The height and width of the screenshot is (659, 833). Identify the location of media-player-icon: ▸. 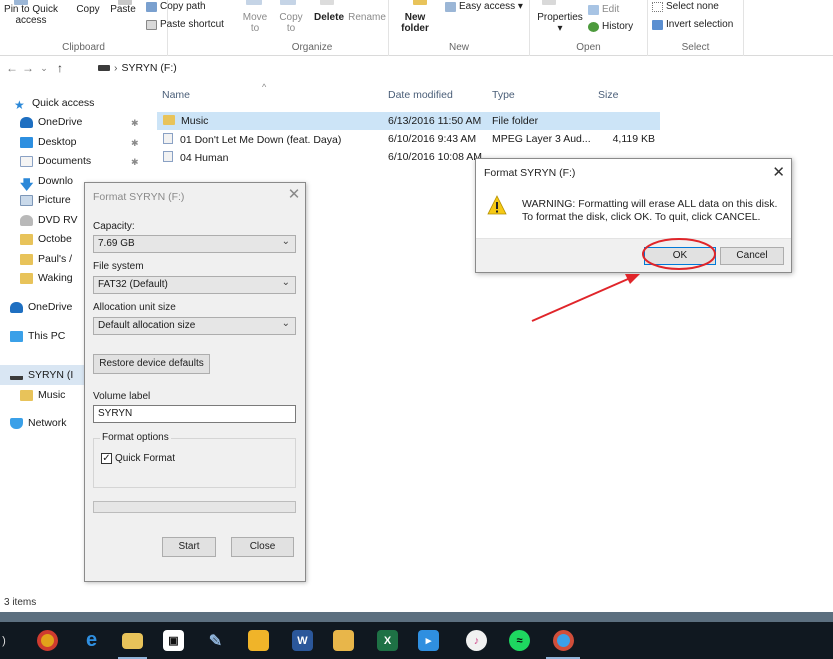
(428, 640).